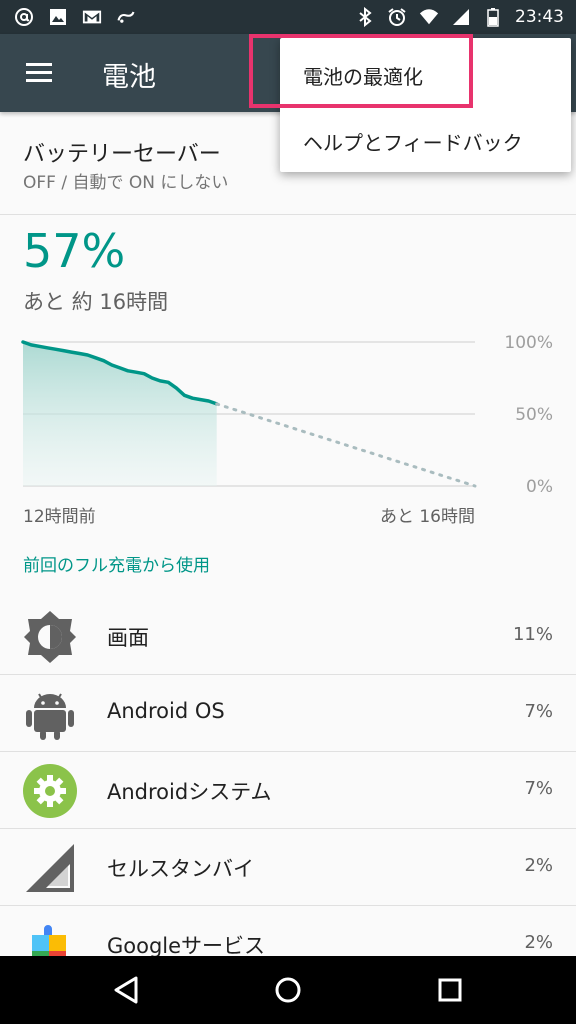 This screenshot has width=576, height=1024. I want to click on battery-percent: 57%, so click(74, 251).